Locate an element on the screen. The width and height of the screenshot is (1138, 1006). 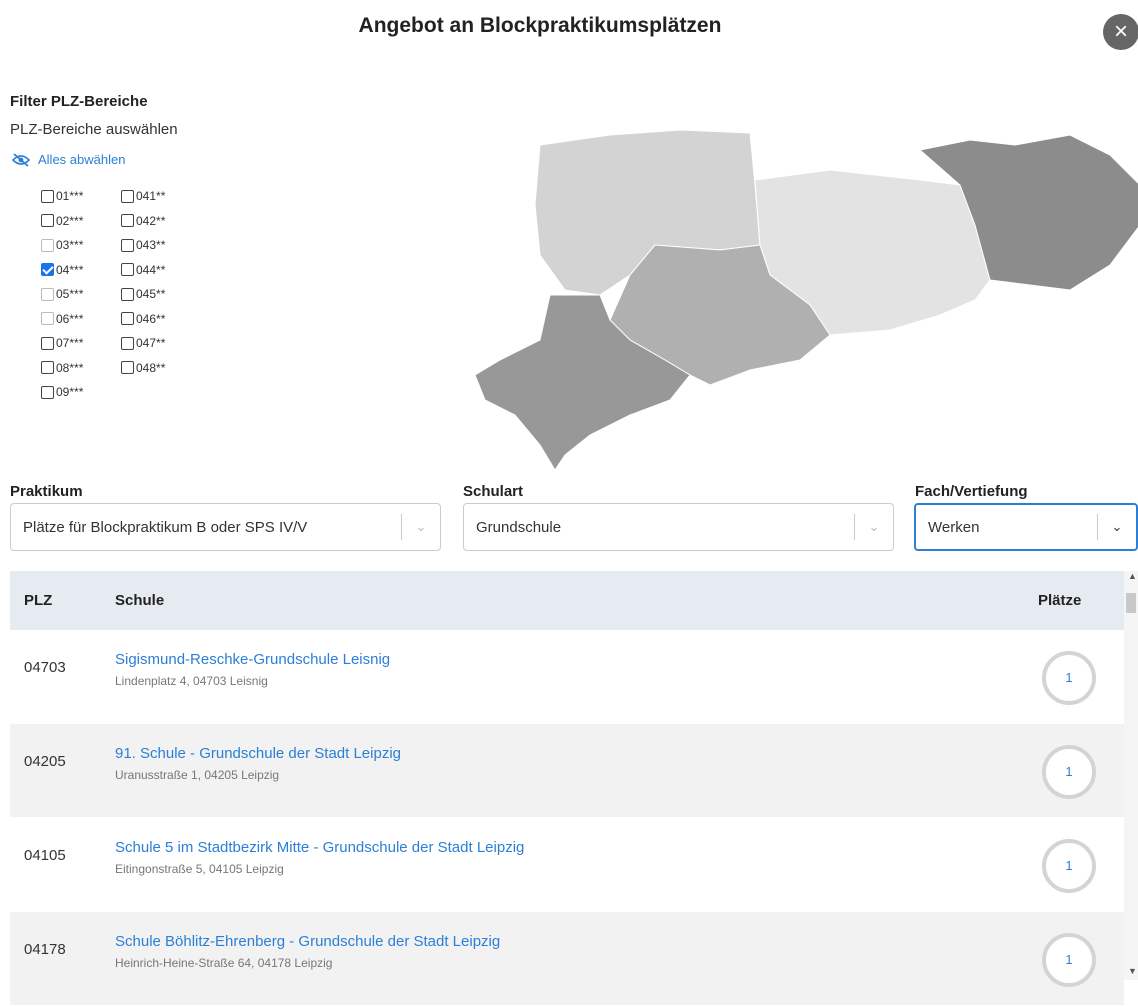
checkbox-label: 044** is located at coordinates (151, 269).